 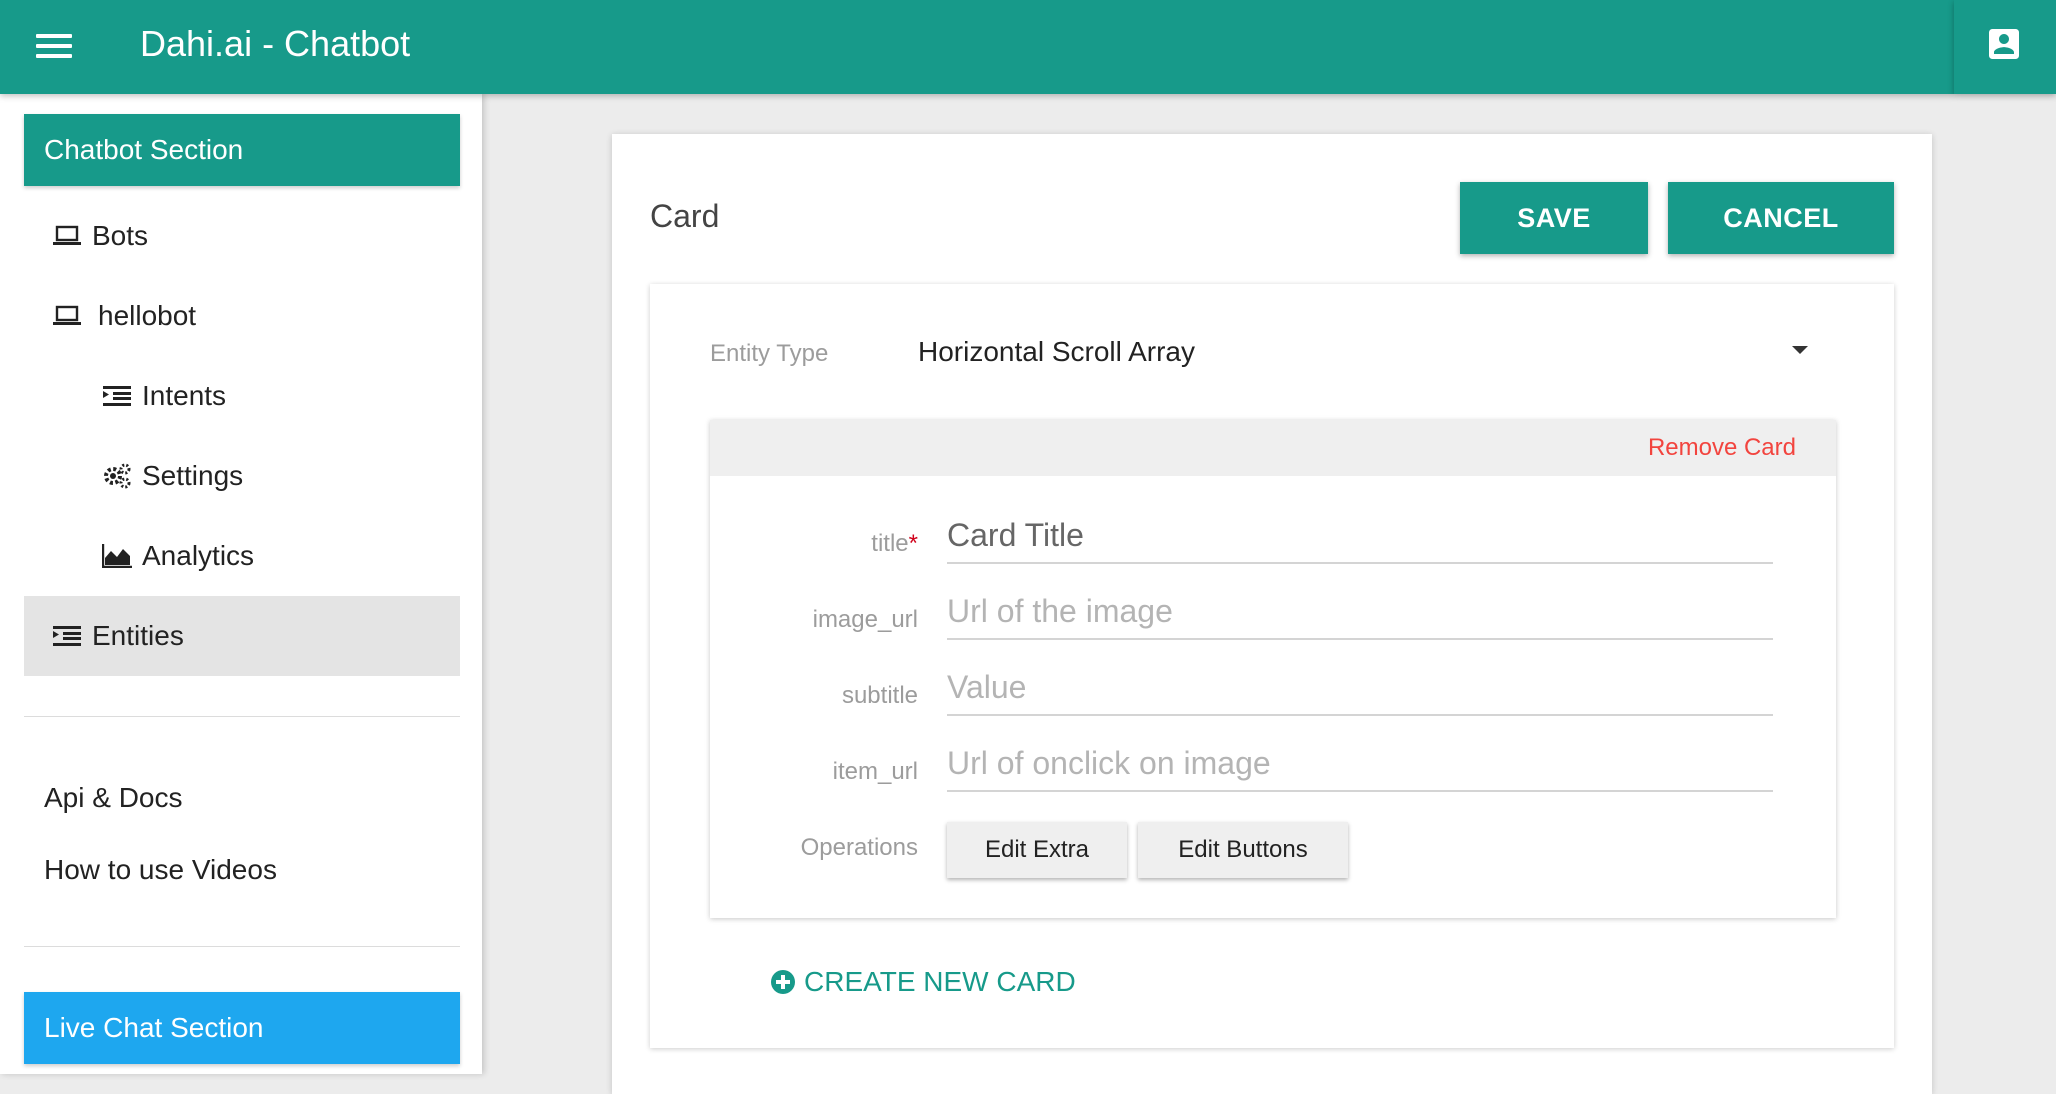 What do you see at coordinates (875, 771) in the screenshot?
I see `item-url-field-label: item_url` at bounding box center [875, 771].